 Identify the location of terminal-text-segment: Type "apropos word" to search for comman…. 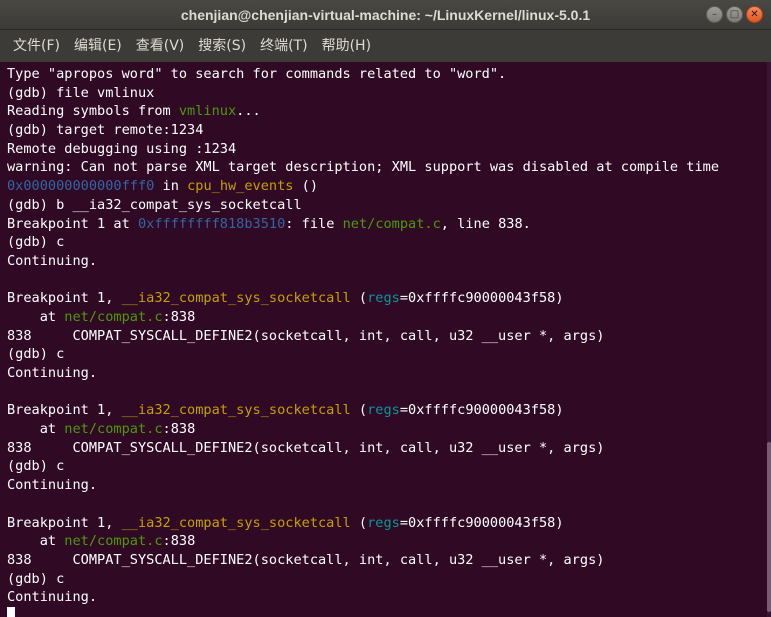
(257, 74).